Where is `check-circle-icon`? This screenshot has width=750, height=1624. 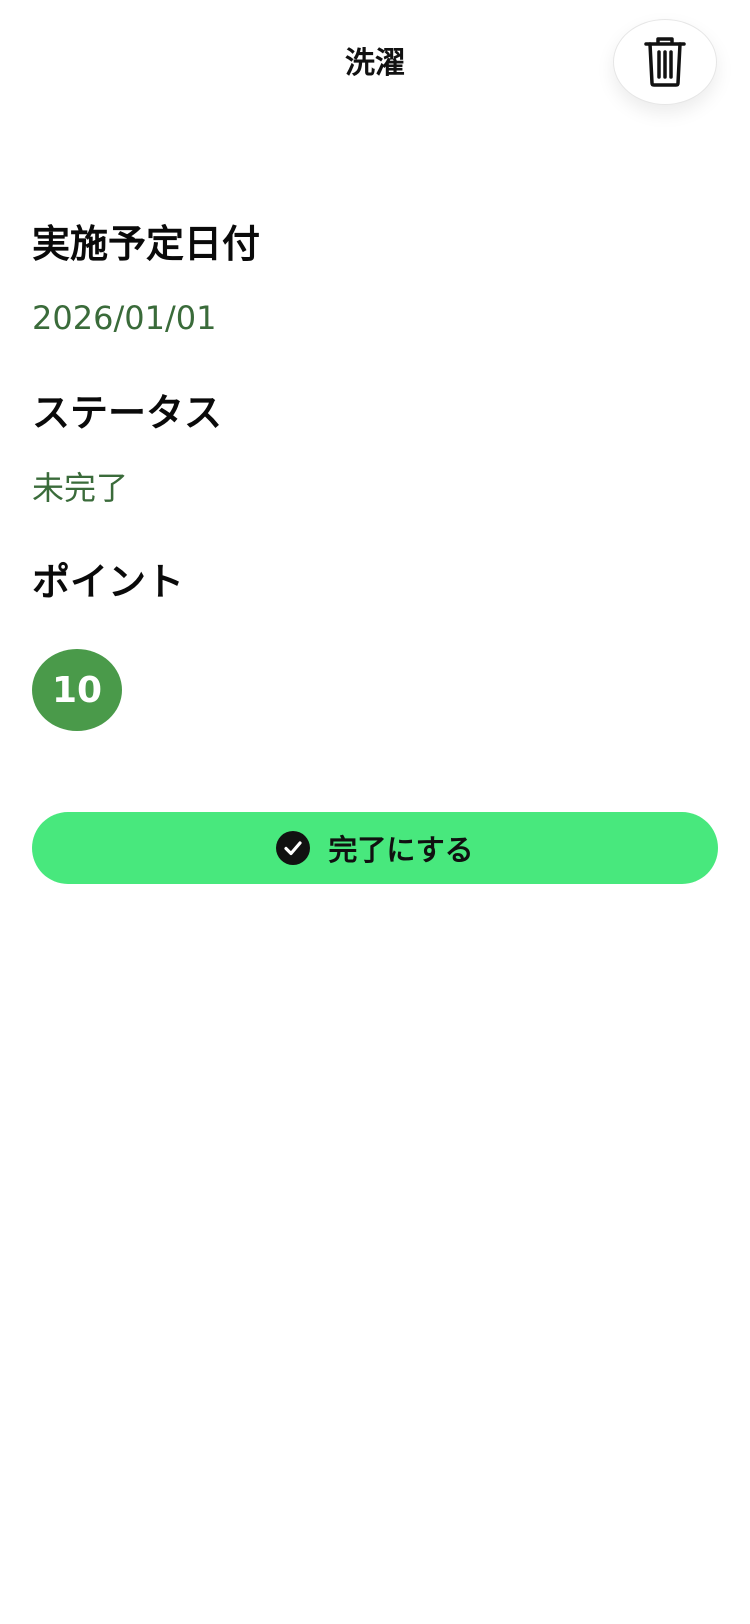 check-circle-icon is located at coordinates (293, 848).